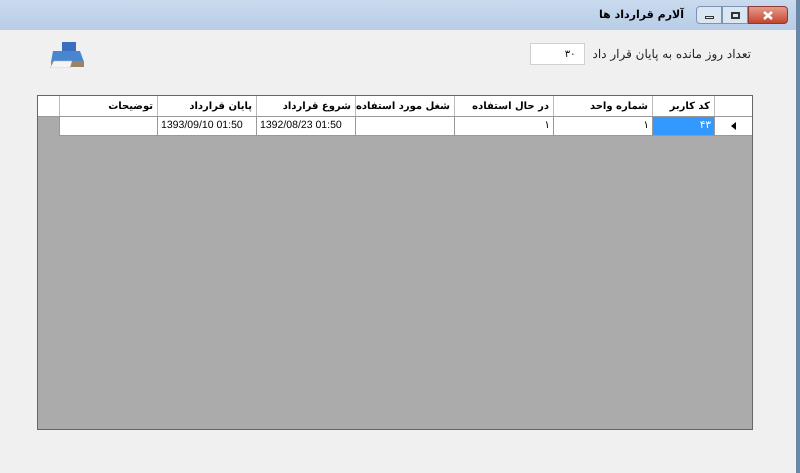 The width and height of the screenshot is (800, 473). What do you see at coordinates (108, 106) in the screenshot?
I see `column-header: توضیحات` at bounding box center [108, 106].